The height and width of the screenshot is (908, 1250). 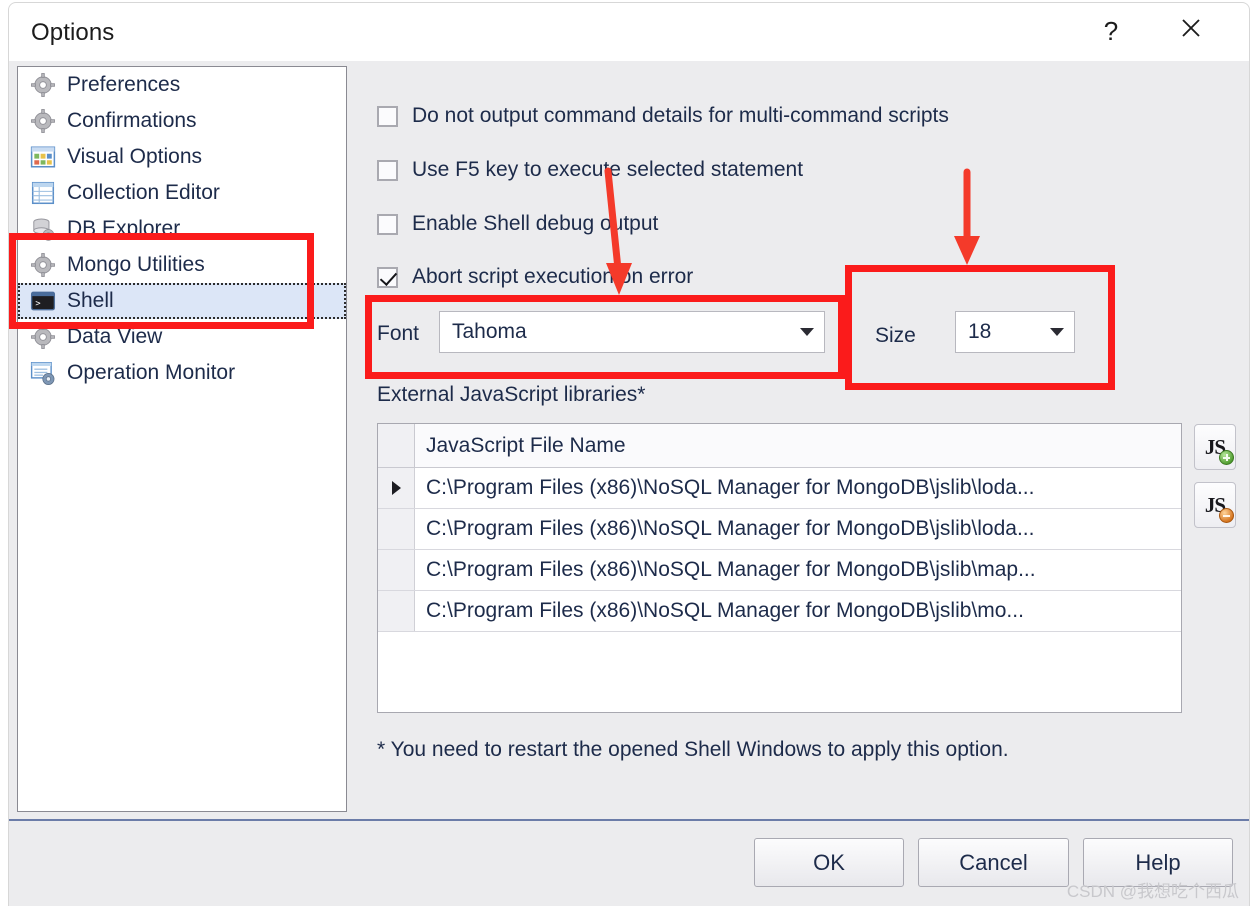 I want to click on current-row-indicator, so click(x=396, y=488).